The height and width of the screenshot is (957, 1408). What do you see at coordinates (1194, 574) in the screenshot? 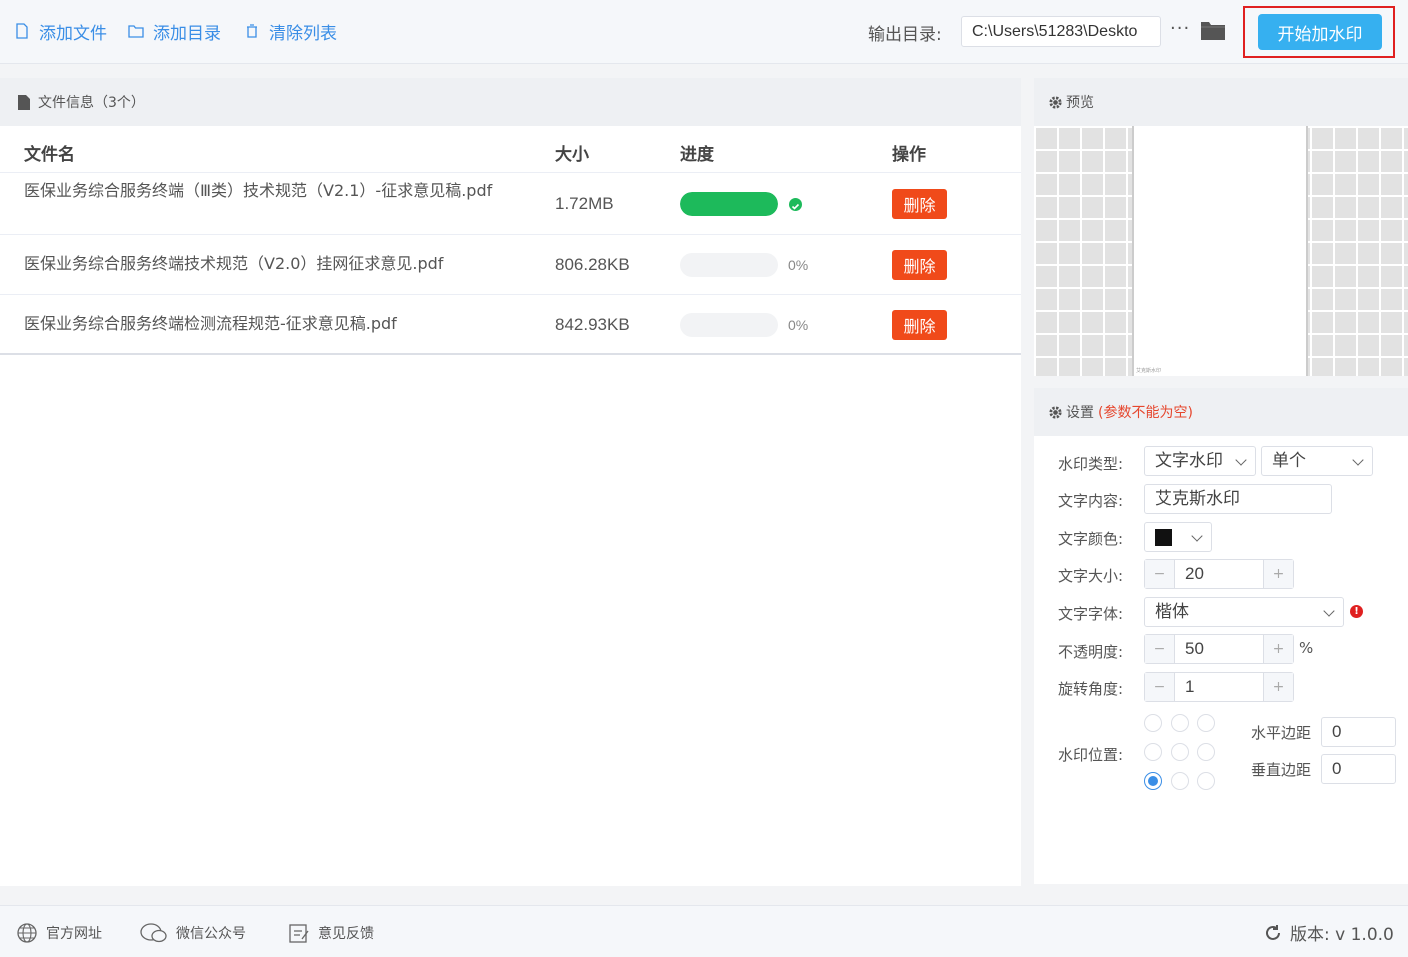
I see `text-size-value: 20` at bounding box center [1194, 574].